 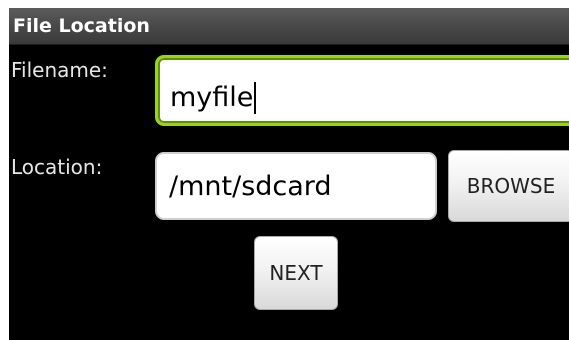 I want to click on filename-label: Filename:, so click(x=59, y=70).